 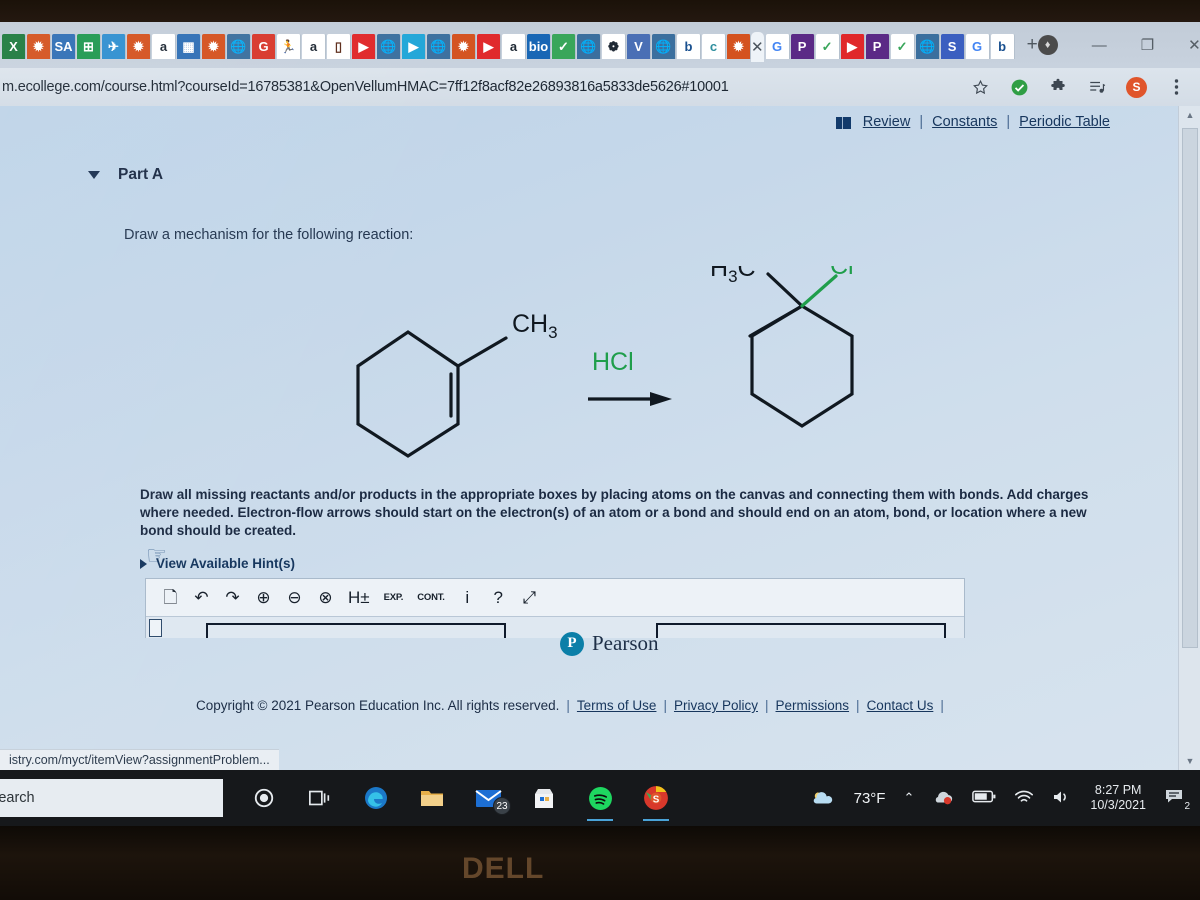 I want to click on tab-favicon-chem-orange-4: ✹, so click(x=464, y=46).